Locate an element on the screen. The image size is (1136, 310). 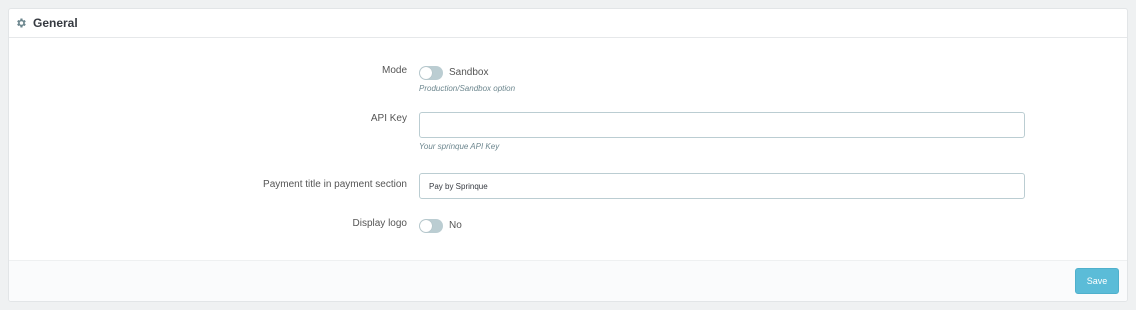
api-key-help-text: Your sprinque API Key is located at coordinates (459, 146).